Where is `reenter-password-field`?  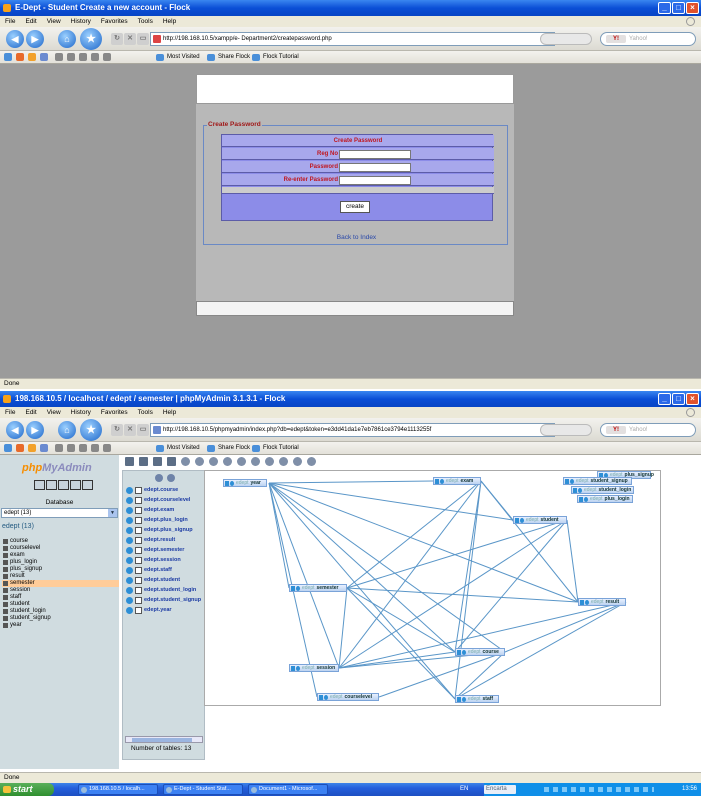 reenter-password-field is located at coordinates (375, 180).